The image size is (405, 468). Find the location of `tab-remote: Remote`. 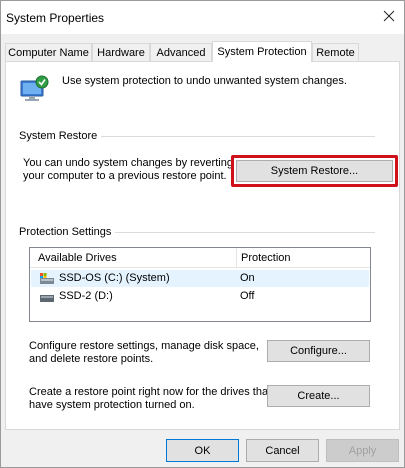

tab-remote: Remote is located at coordinates (335, 52).